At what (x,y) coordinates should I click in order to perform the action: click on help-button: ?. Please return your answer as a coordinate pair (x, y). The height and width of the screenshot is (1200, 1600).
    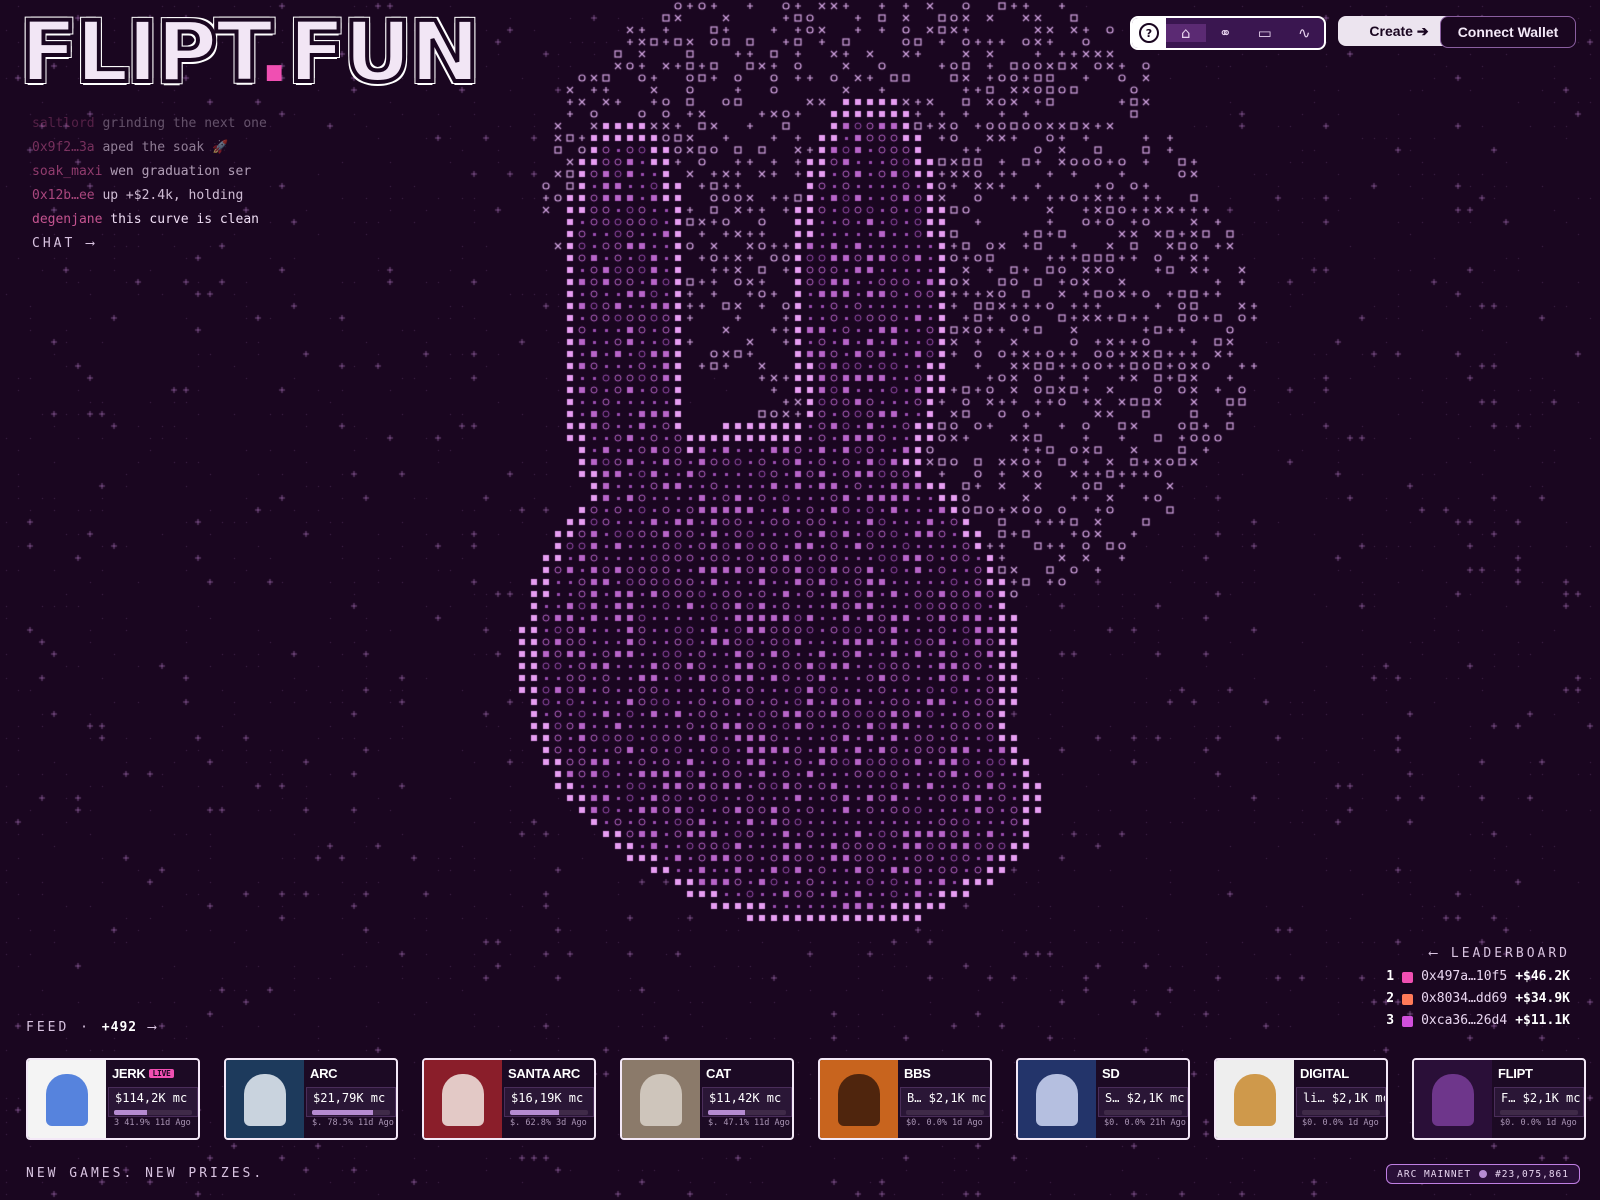
    Looking at the image, I should click on (1149, 33).